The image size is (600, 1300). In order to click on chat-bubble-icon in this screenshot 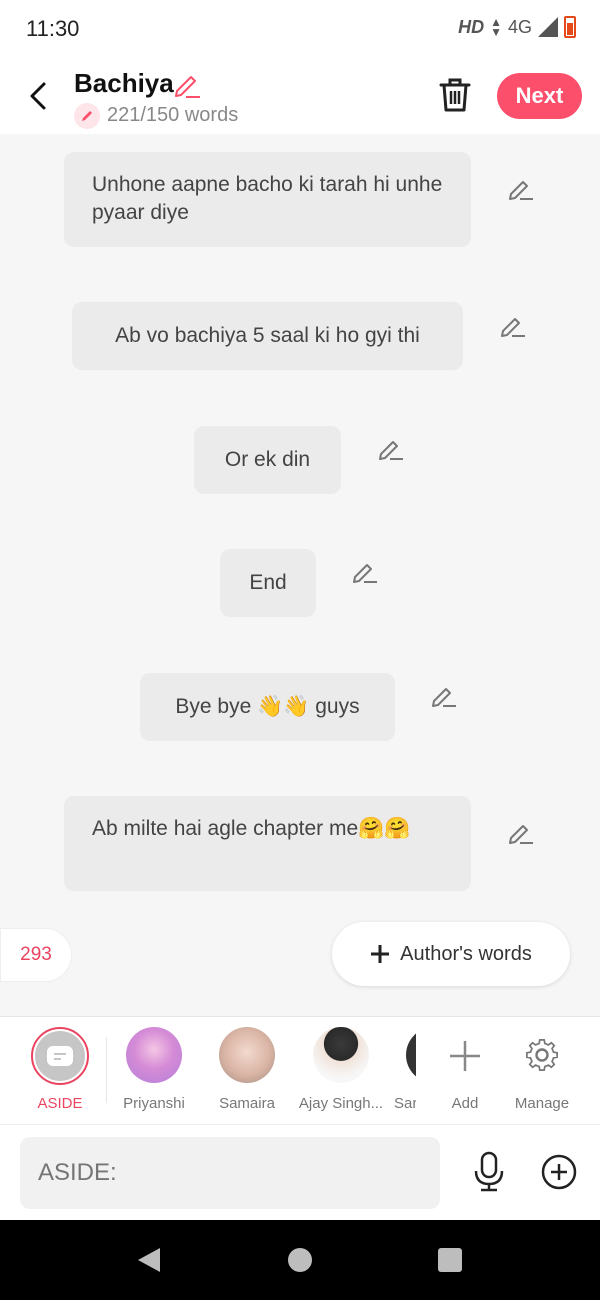, I will do `click(60, 1056)`.